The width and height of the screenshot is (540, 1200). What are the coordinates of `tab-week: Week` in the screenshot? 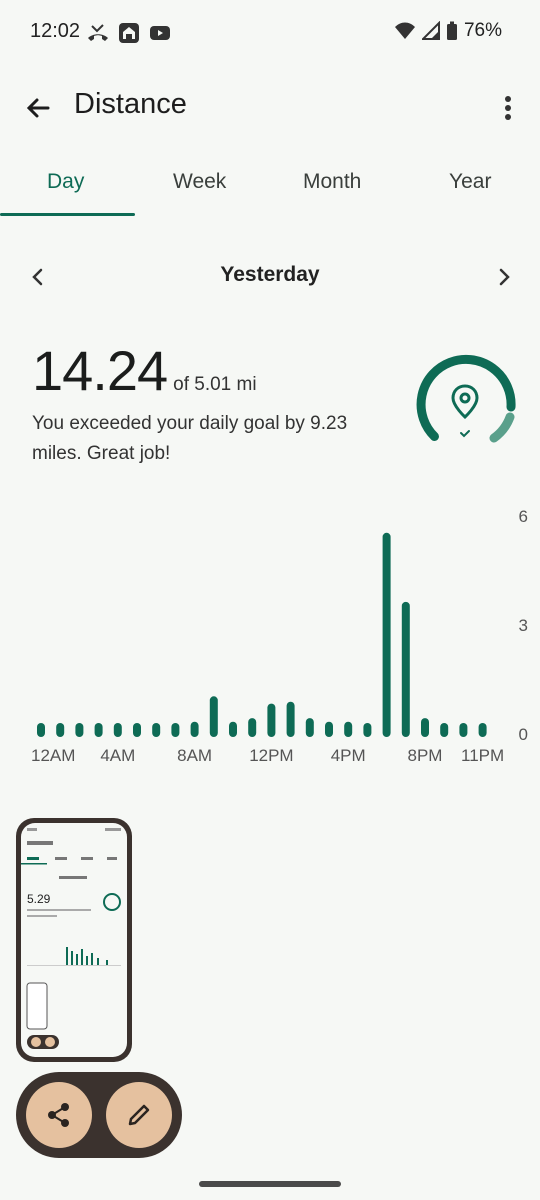 It's located at (199, 182).